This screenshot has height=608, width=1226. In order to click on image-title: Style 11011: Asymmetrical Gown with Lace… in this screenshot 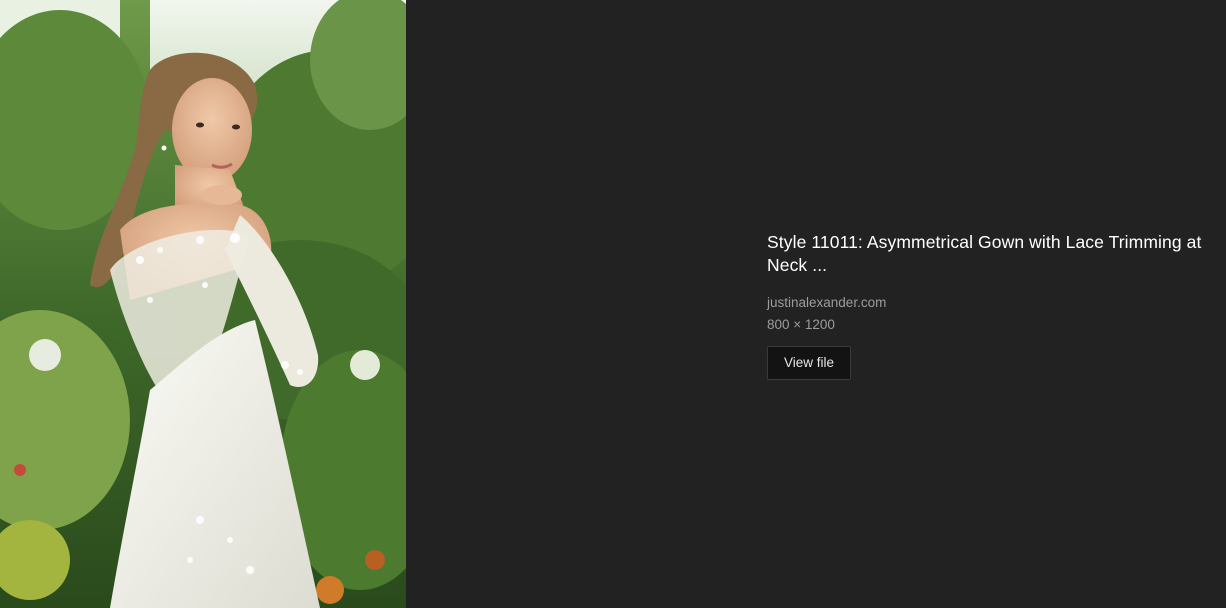, I will do `click(994, 254)`.